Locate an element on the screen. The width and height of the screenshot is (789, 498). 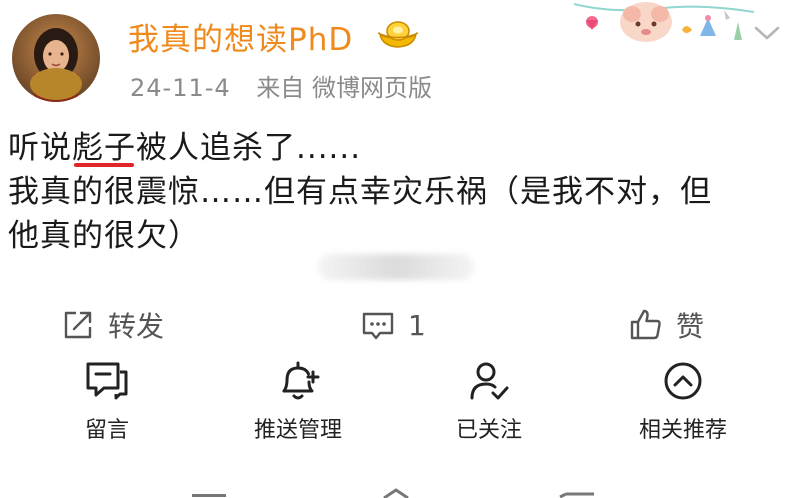
push-settings-label: 推送管理 is located at coordinates (297, 430).